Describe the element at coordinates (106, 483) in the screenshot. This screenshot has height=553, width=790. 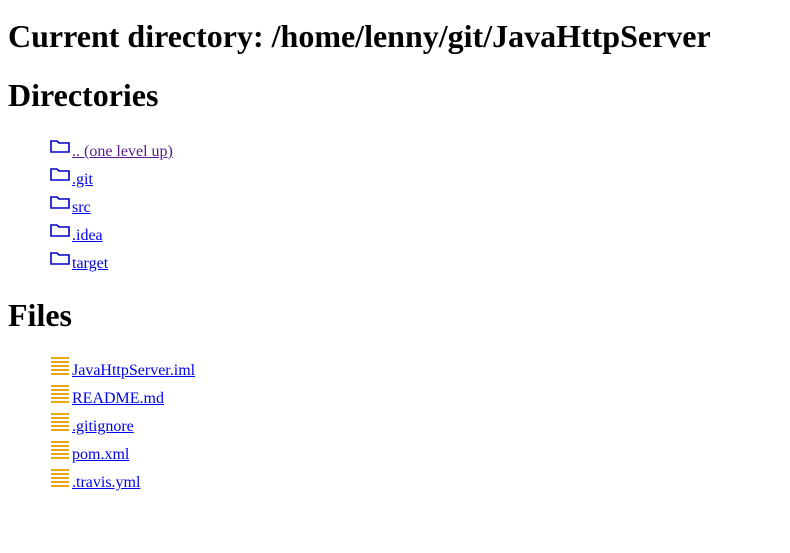
I see `file-link-travis: .travis.yml` at that location.